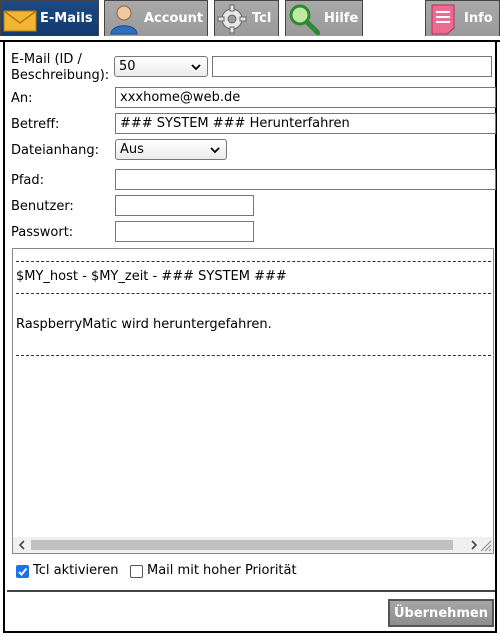 The width and height of the screenshot is (500, 636). What do you see at coordinates (474, 545) in the screenshot?
I see `scroll-right-icon` at bounding box center [474, 545].